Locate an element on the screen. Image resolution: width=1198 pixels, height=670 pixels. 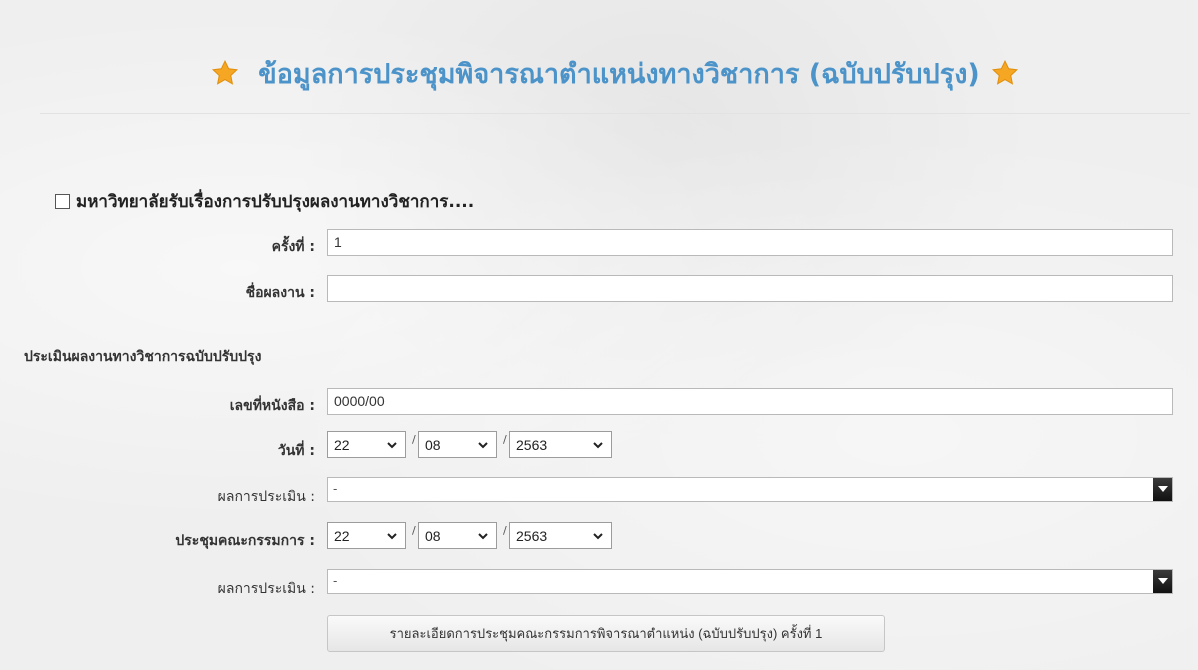
work-name-input is located at coordinates (750, 288).